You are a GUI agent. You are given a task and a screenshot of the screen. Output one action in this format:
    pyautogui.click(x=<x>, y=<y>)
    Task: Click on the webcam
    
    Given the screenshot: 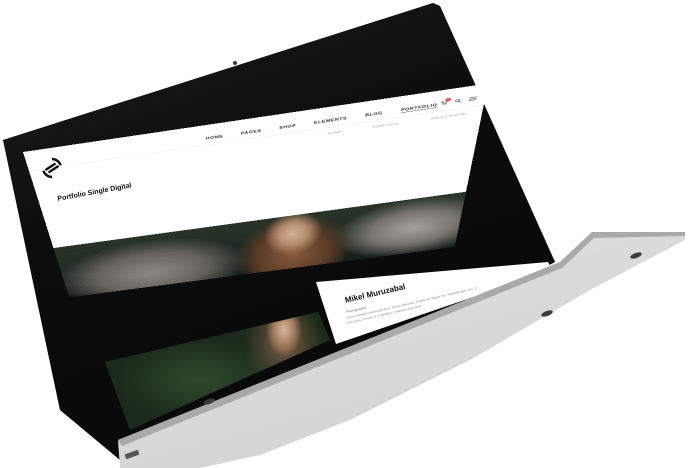 What is the action you would take?
    pyautogui.click(x=235, y=63)
    